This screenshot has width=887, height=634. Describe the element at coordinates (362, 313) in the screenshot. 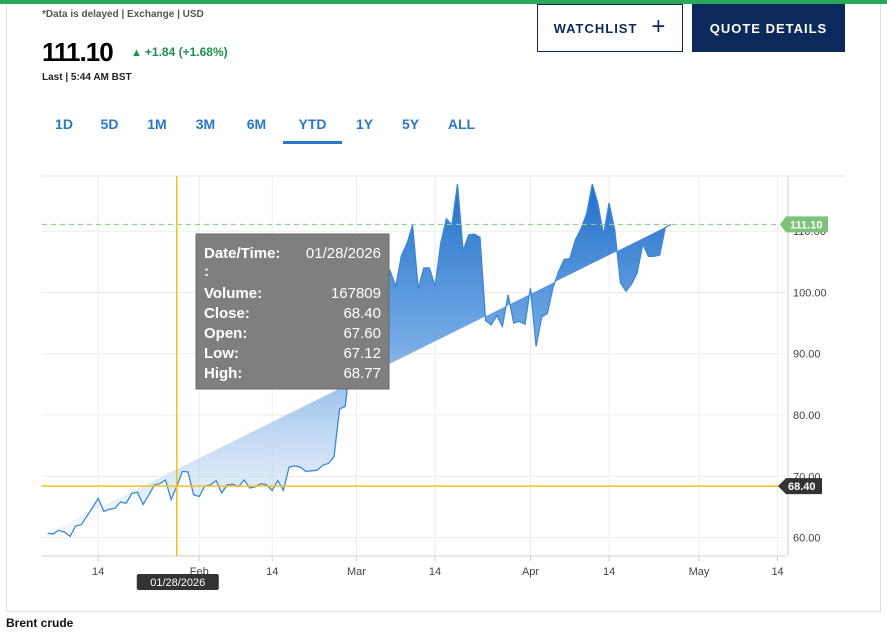

I see `tooltip-close-value: 68.40` at that location.